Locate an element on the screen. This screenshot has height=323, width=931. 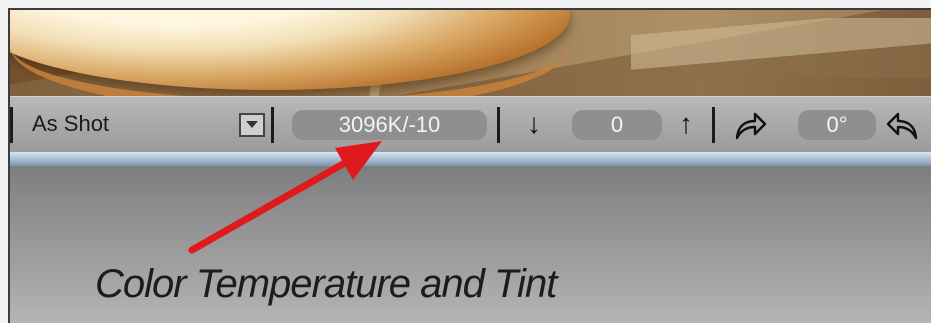
arrow-down-icon: ↓ is located at coordinates (534, 124).